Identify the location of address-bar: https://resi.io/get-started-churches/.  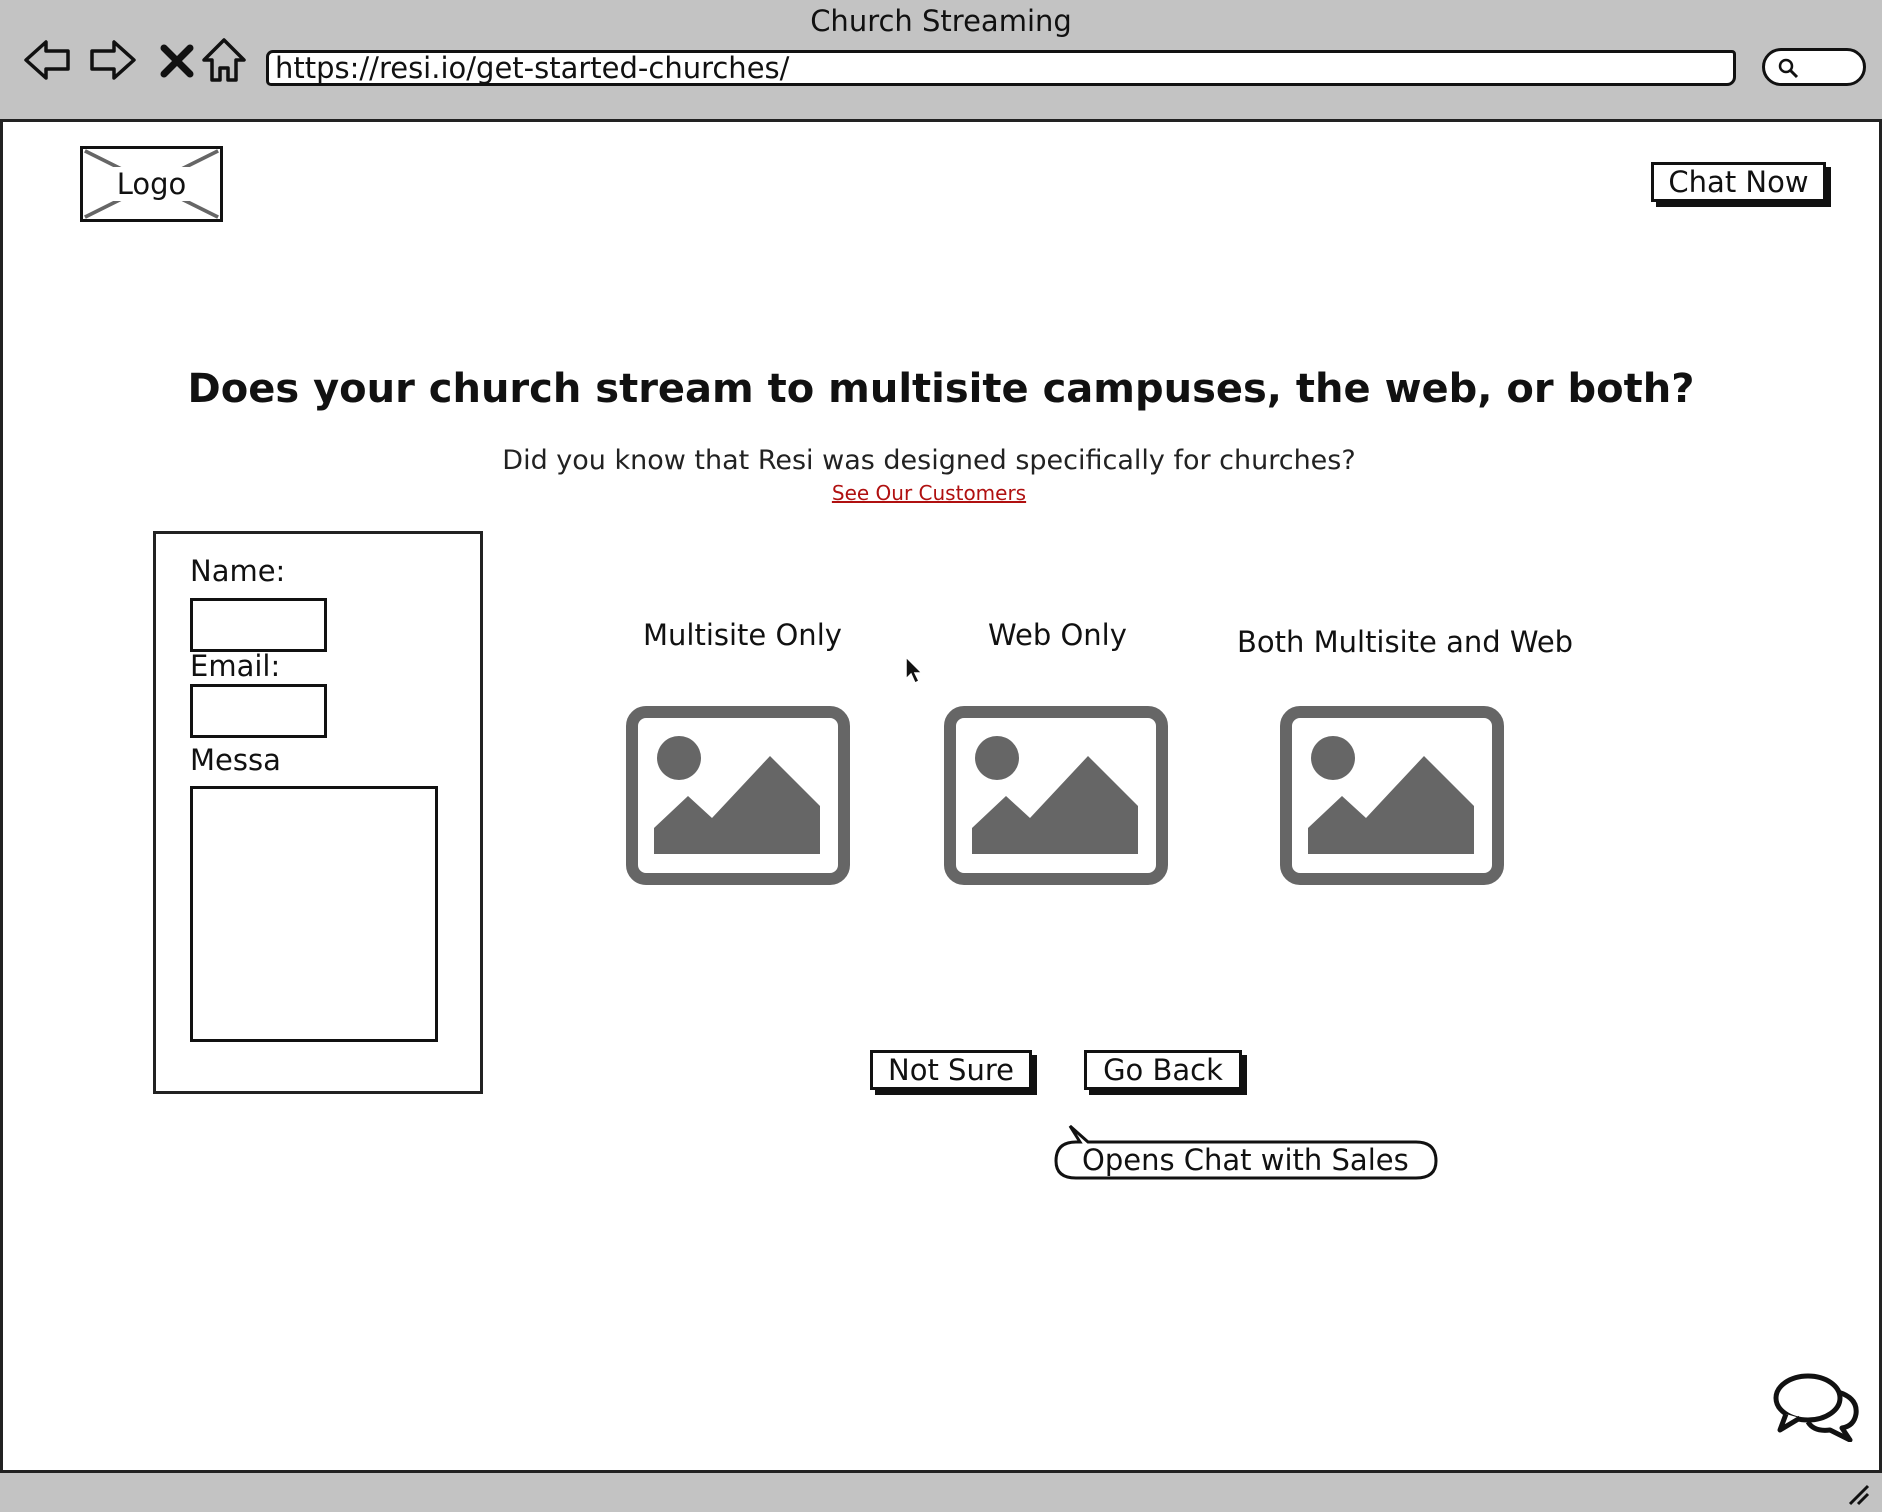
(1001, 68).